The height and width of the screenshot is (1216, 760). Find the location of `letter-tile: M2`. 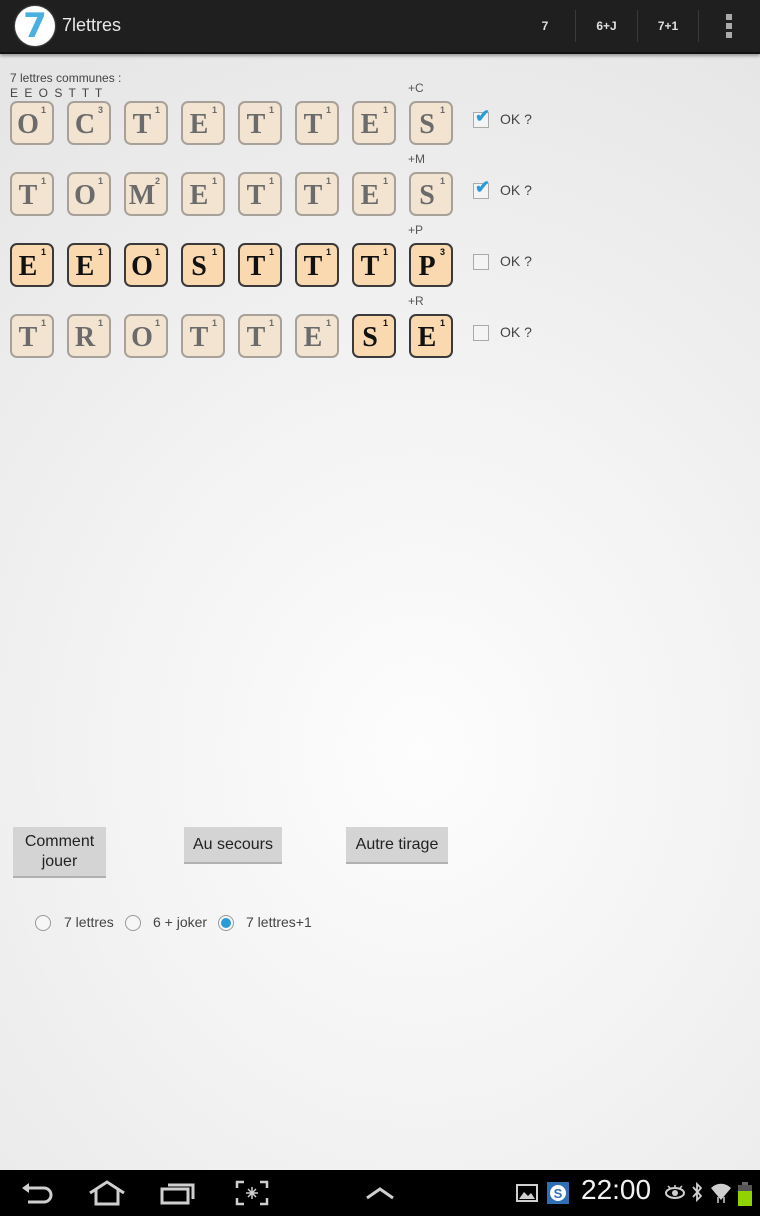

letter-tile: M2 is located at coordinates (146, 194).